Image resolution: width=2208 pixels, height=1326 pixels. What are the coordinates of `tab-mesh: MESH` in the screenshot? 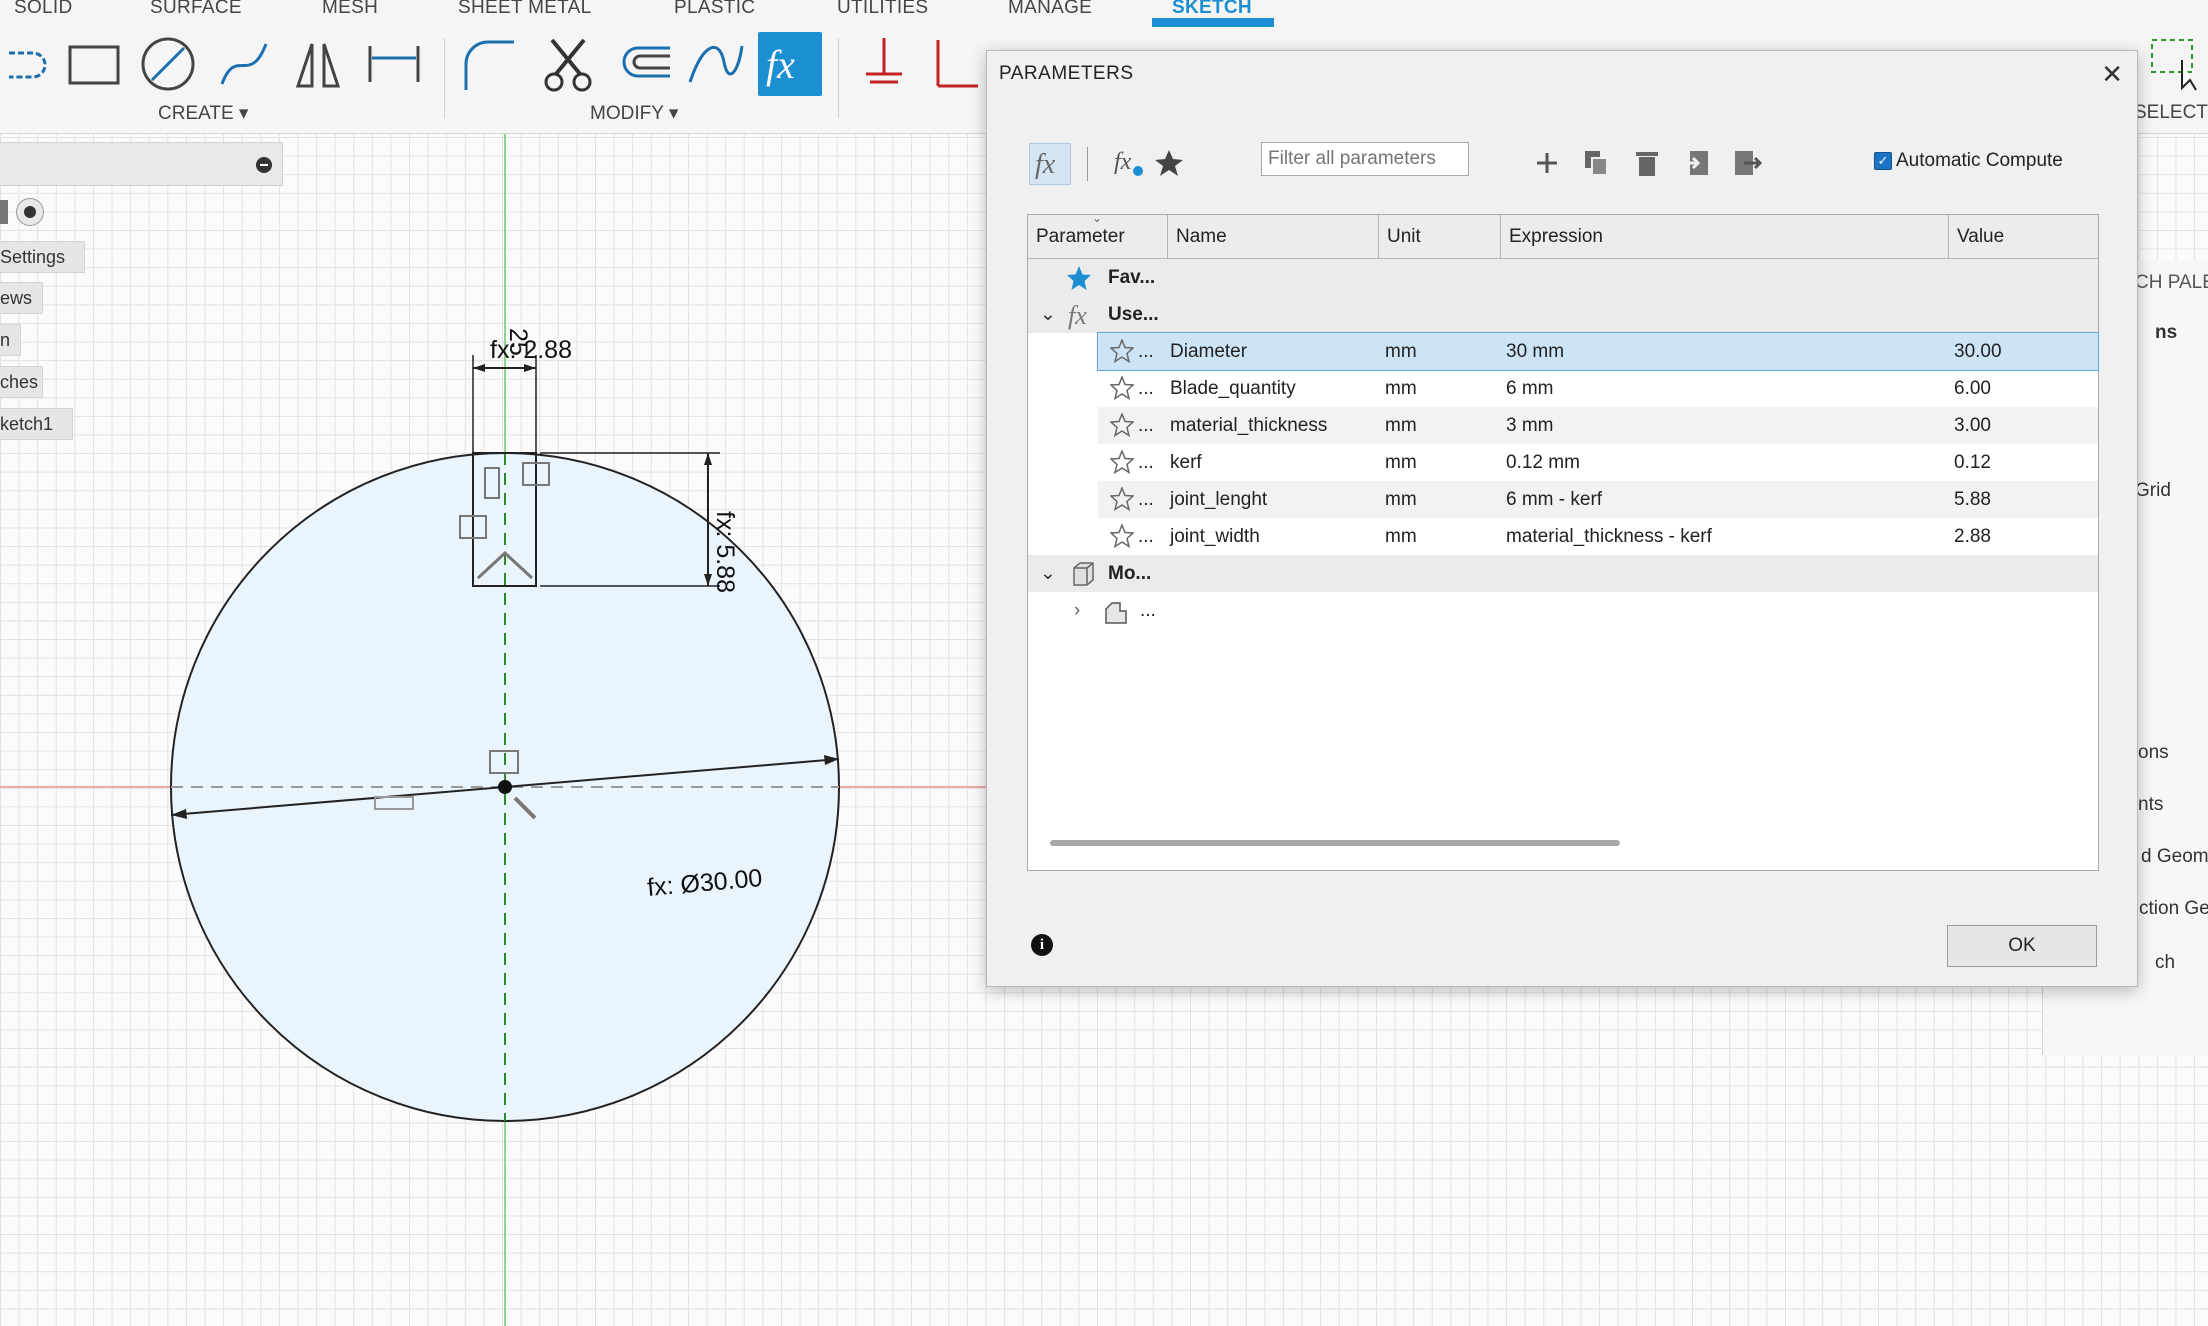 It's located at (350, 9).